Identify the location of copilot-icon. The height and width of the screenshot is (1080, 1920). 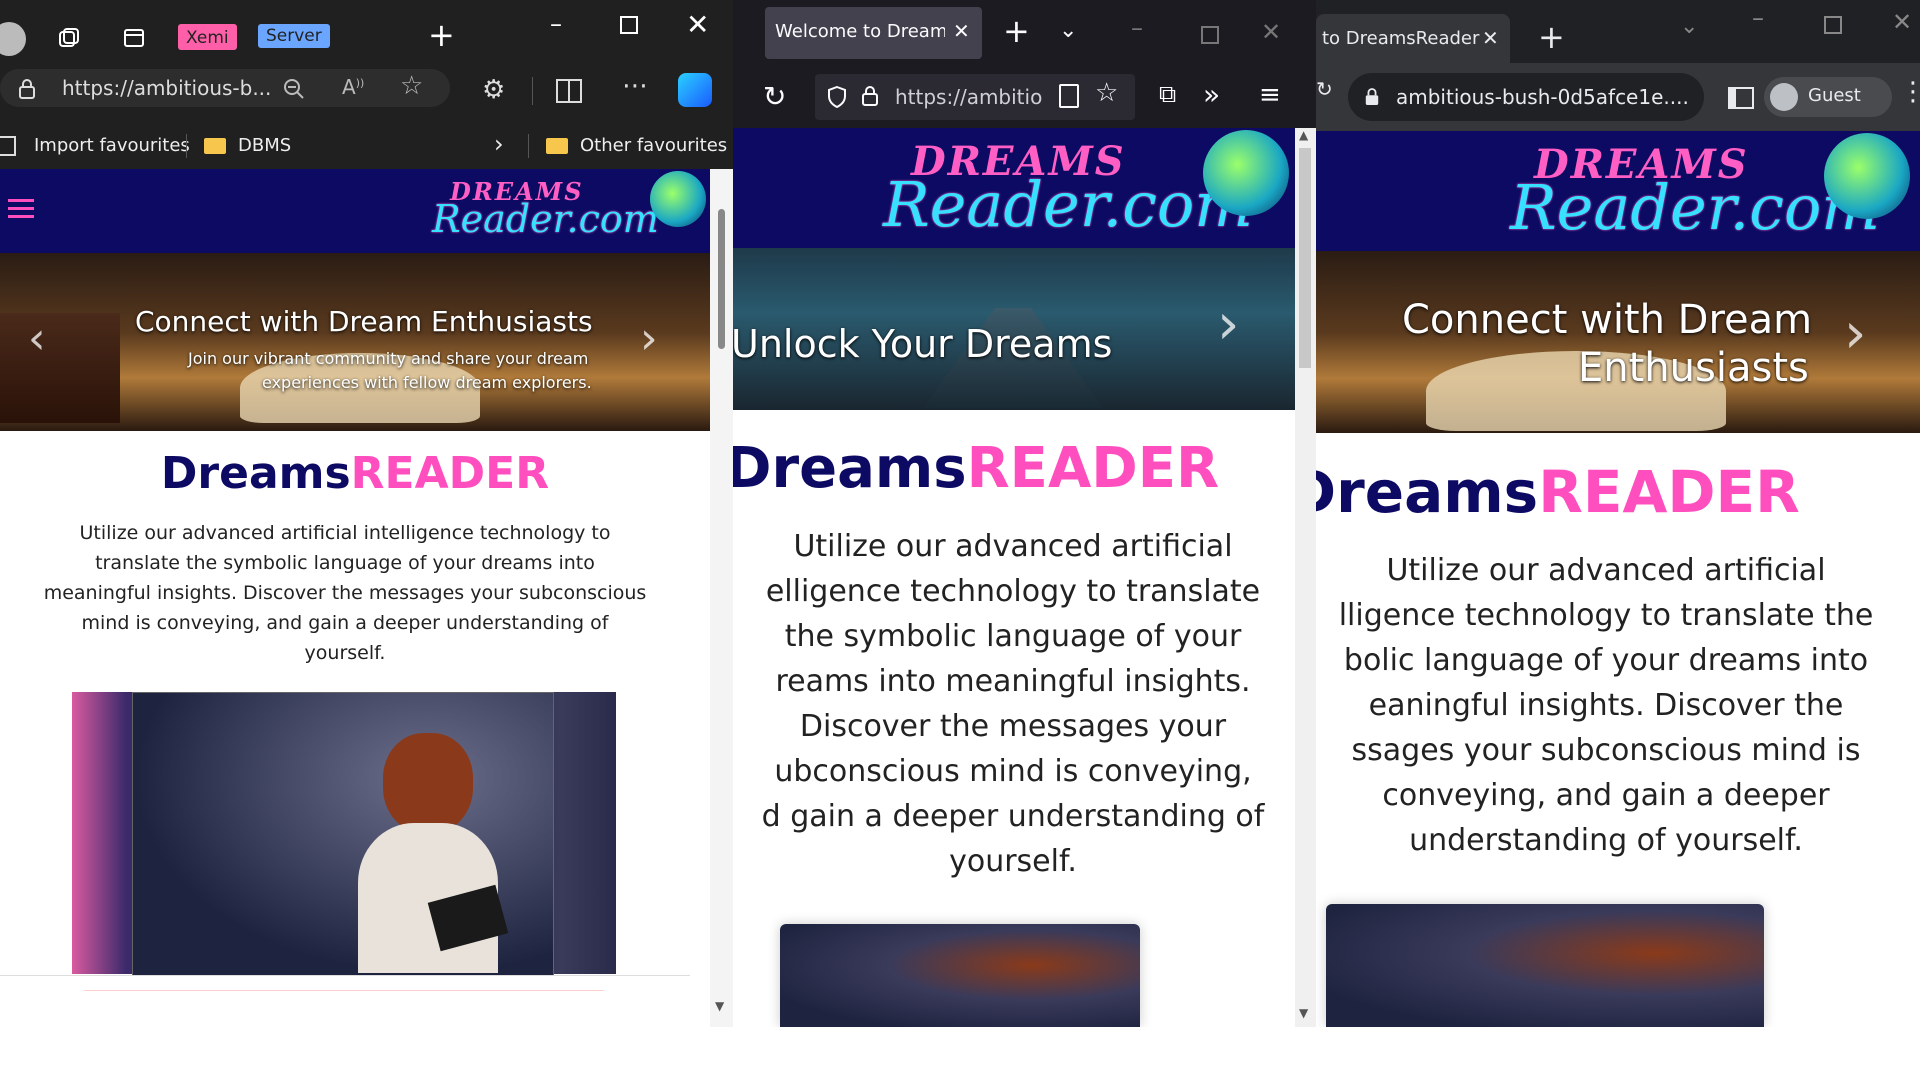
(695, 90).